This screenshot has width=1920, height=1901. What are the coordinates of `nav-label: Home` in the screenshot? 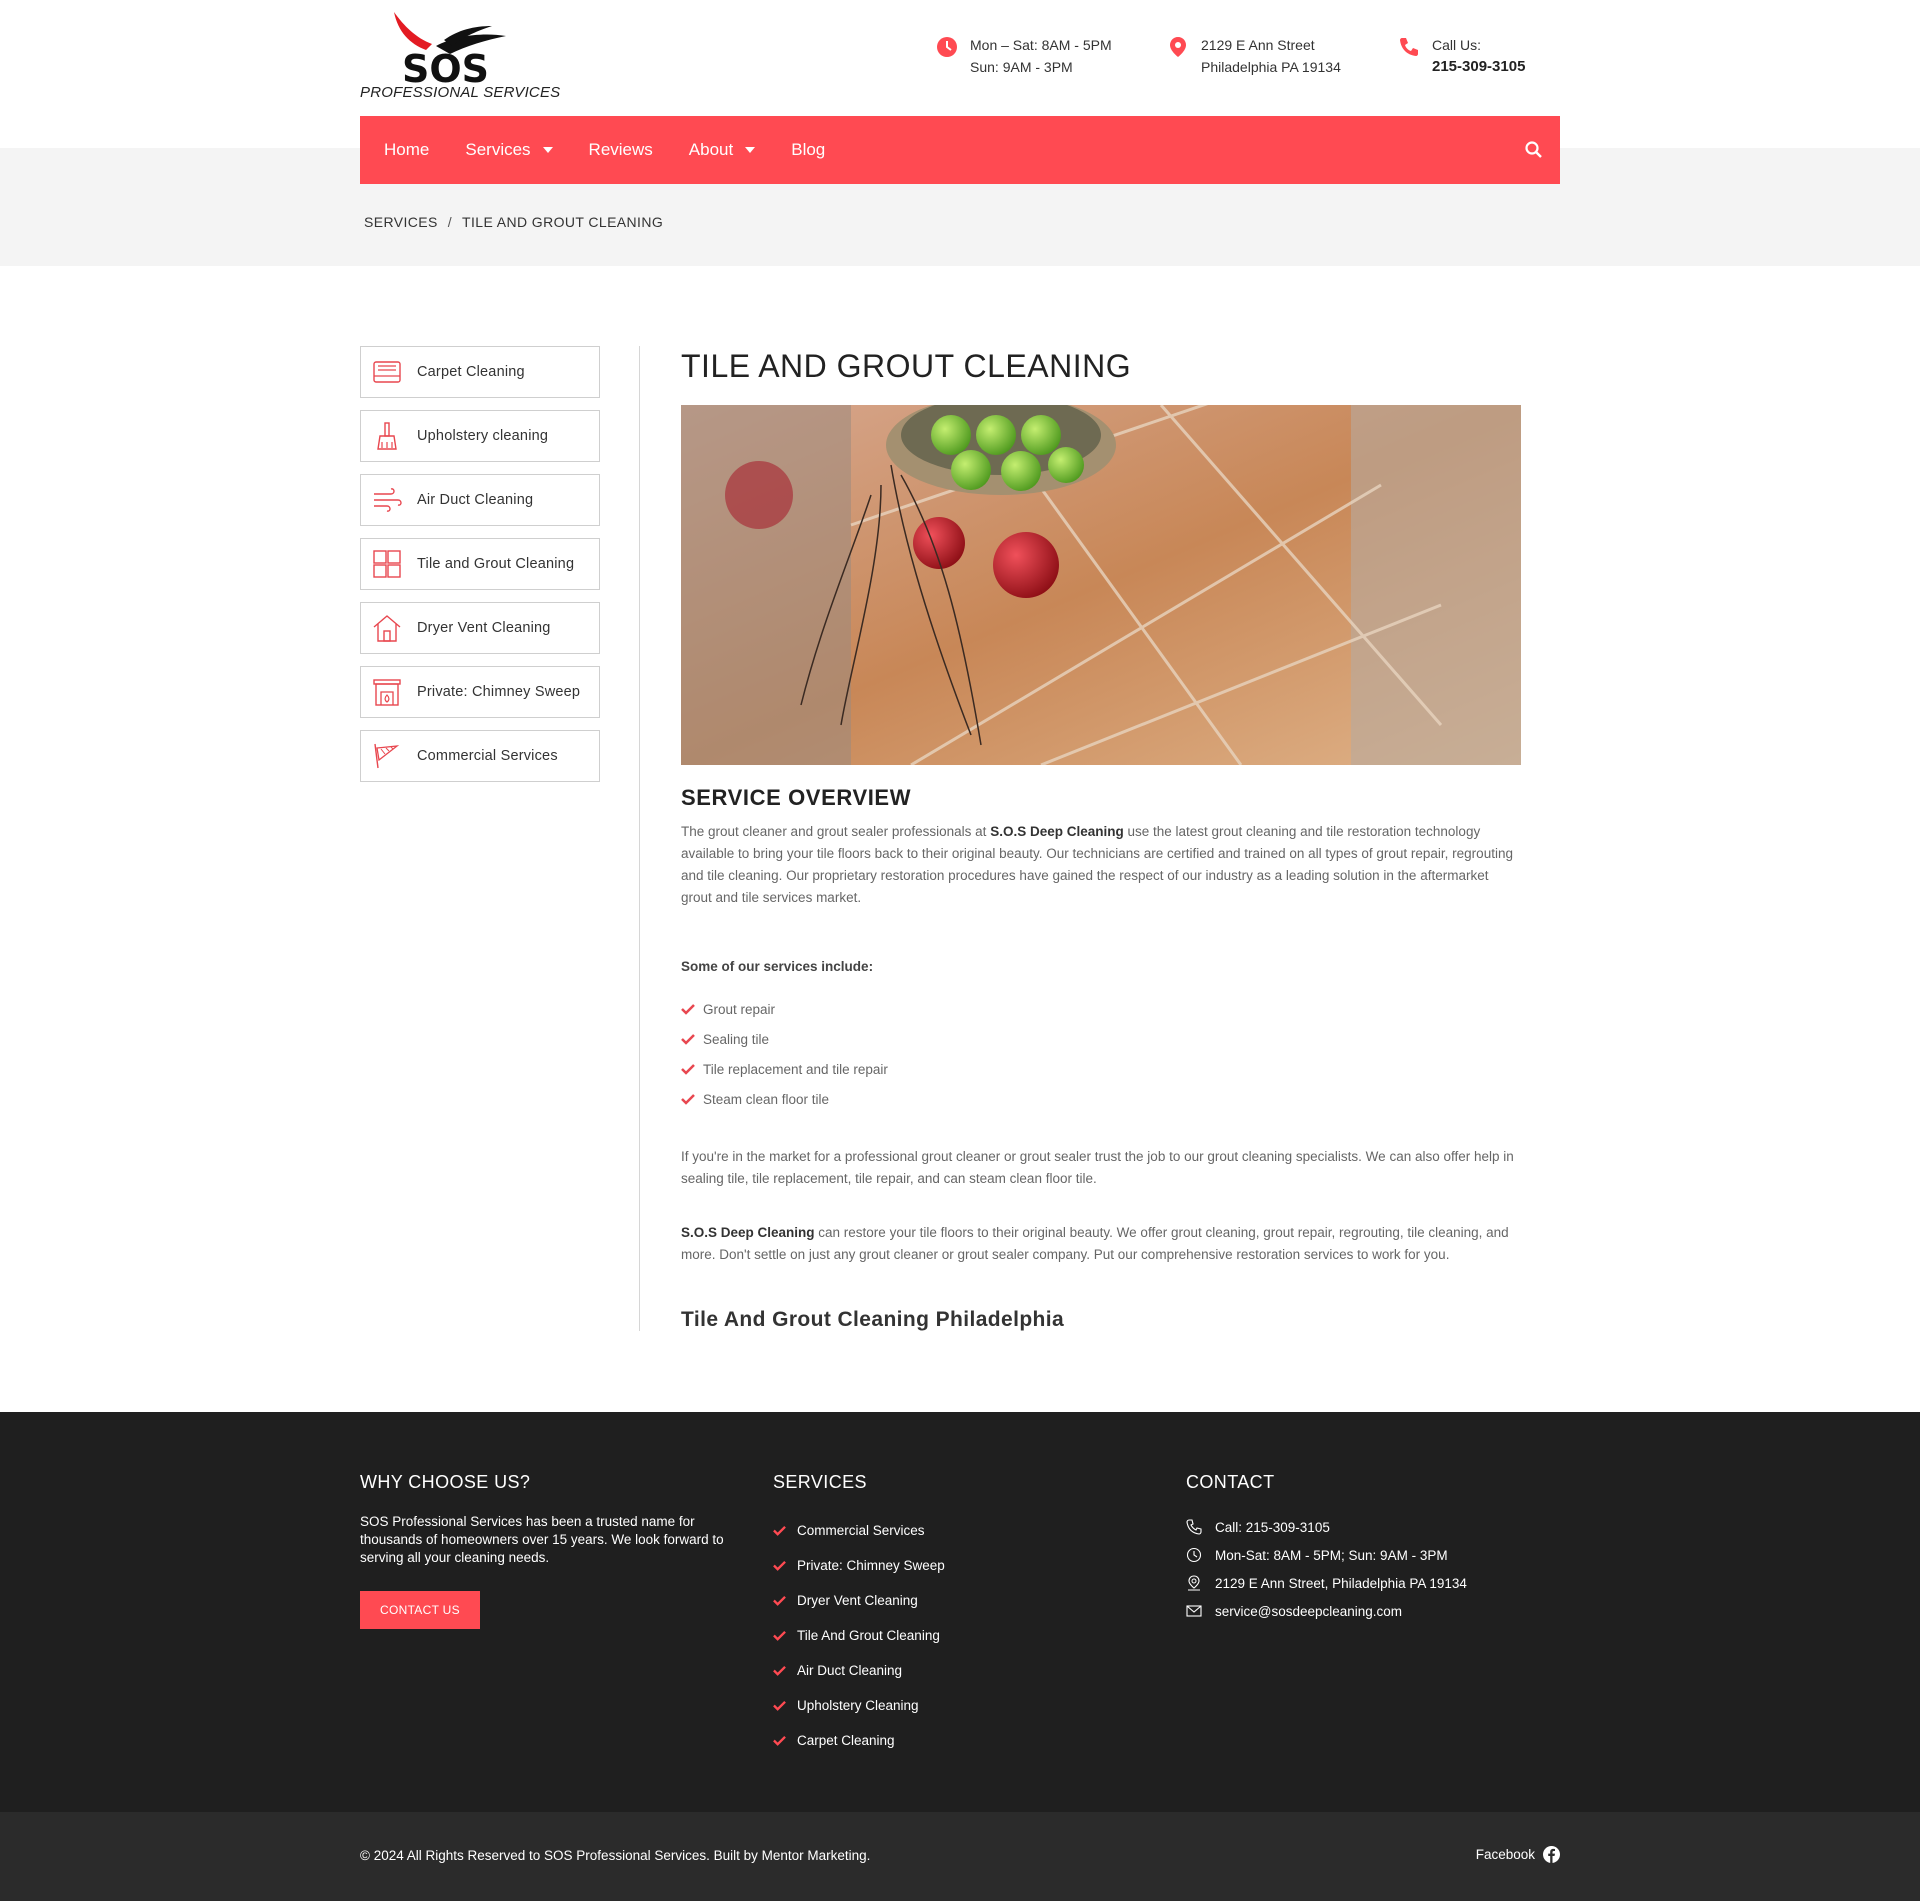 It's located at (407, 149).